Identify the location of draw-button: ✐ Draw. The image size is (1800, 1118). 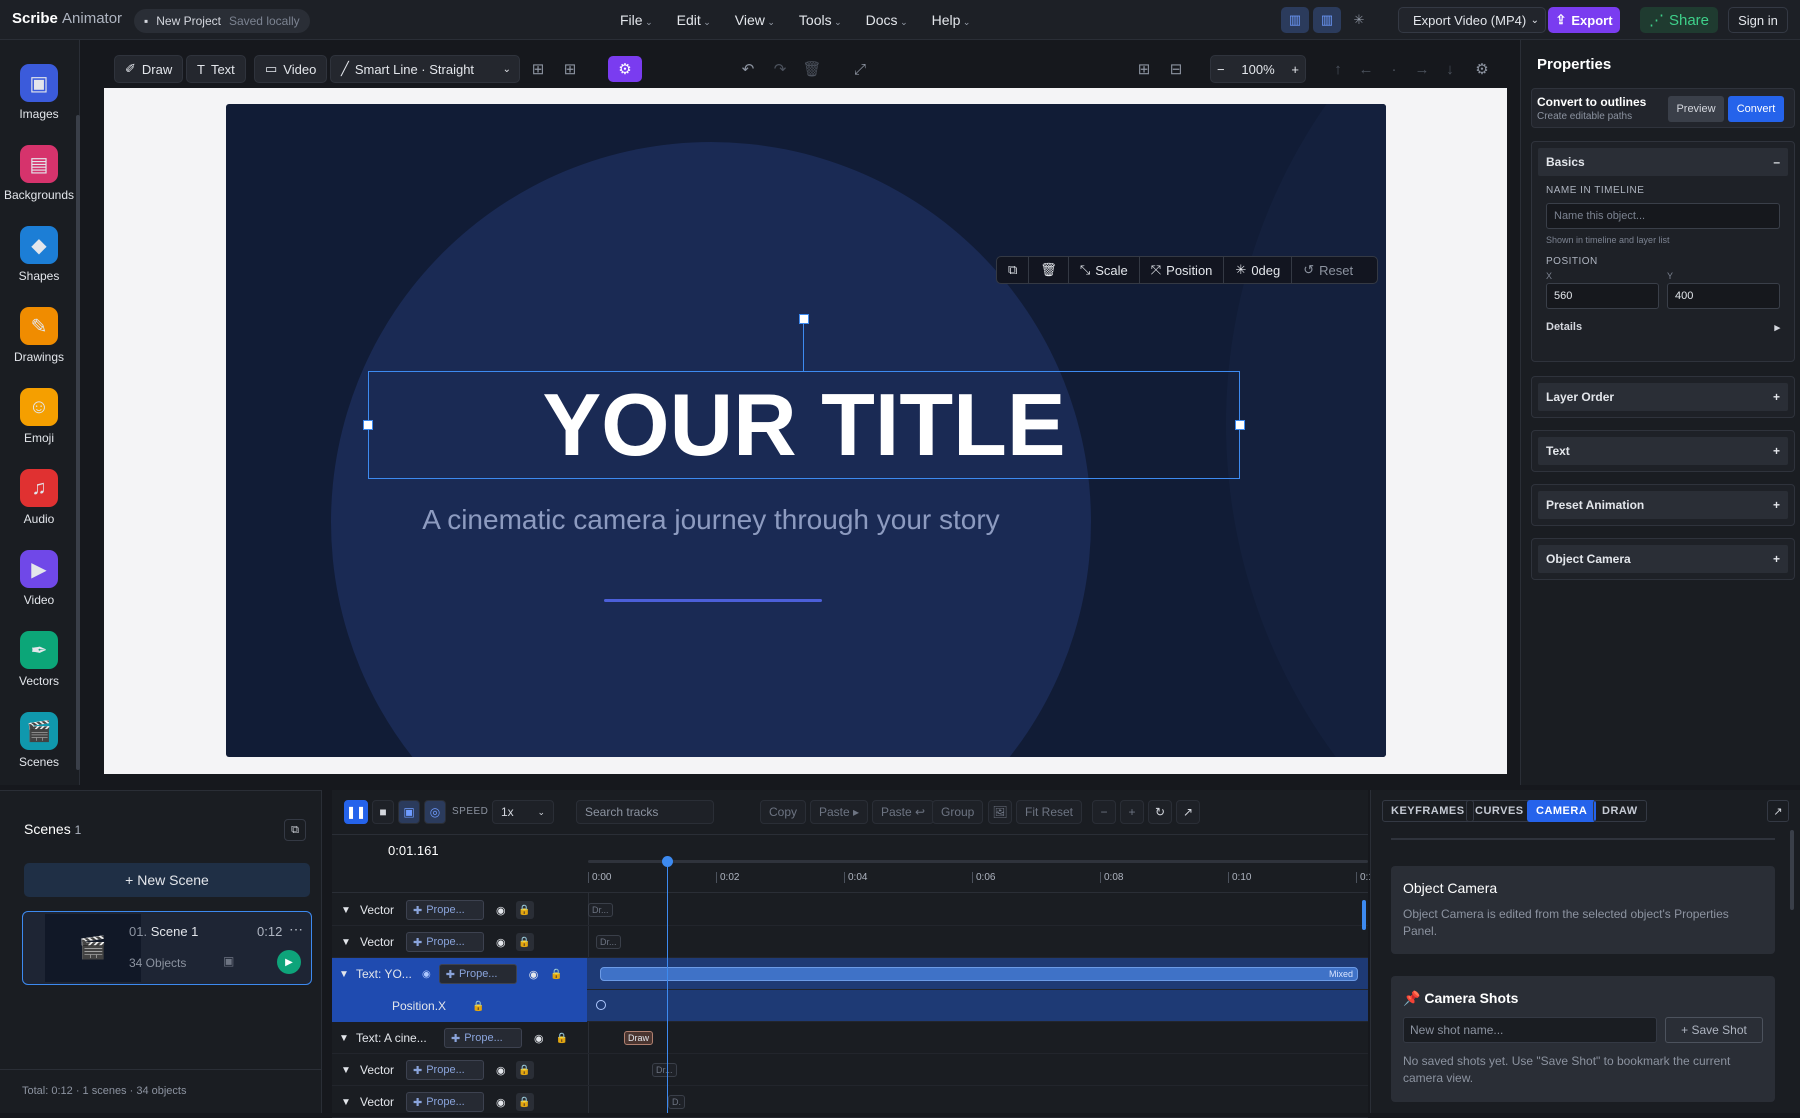
(149, 69).